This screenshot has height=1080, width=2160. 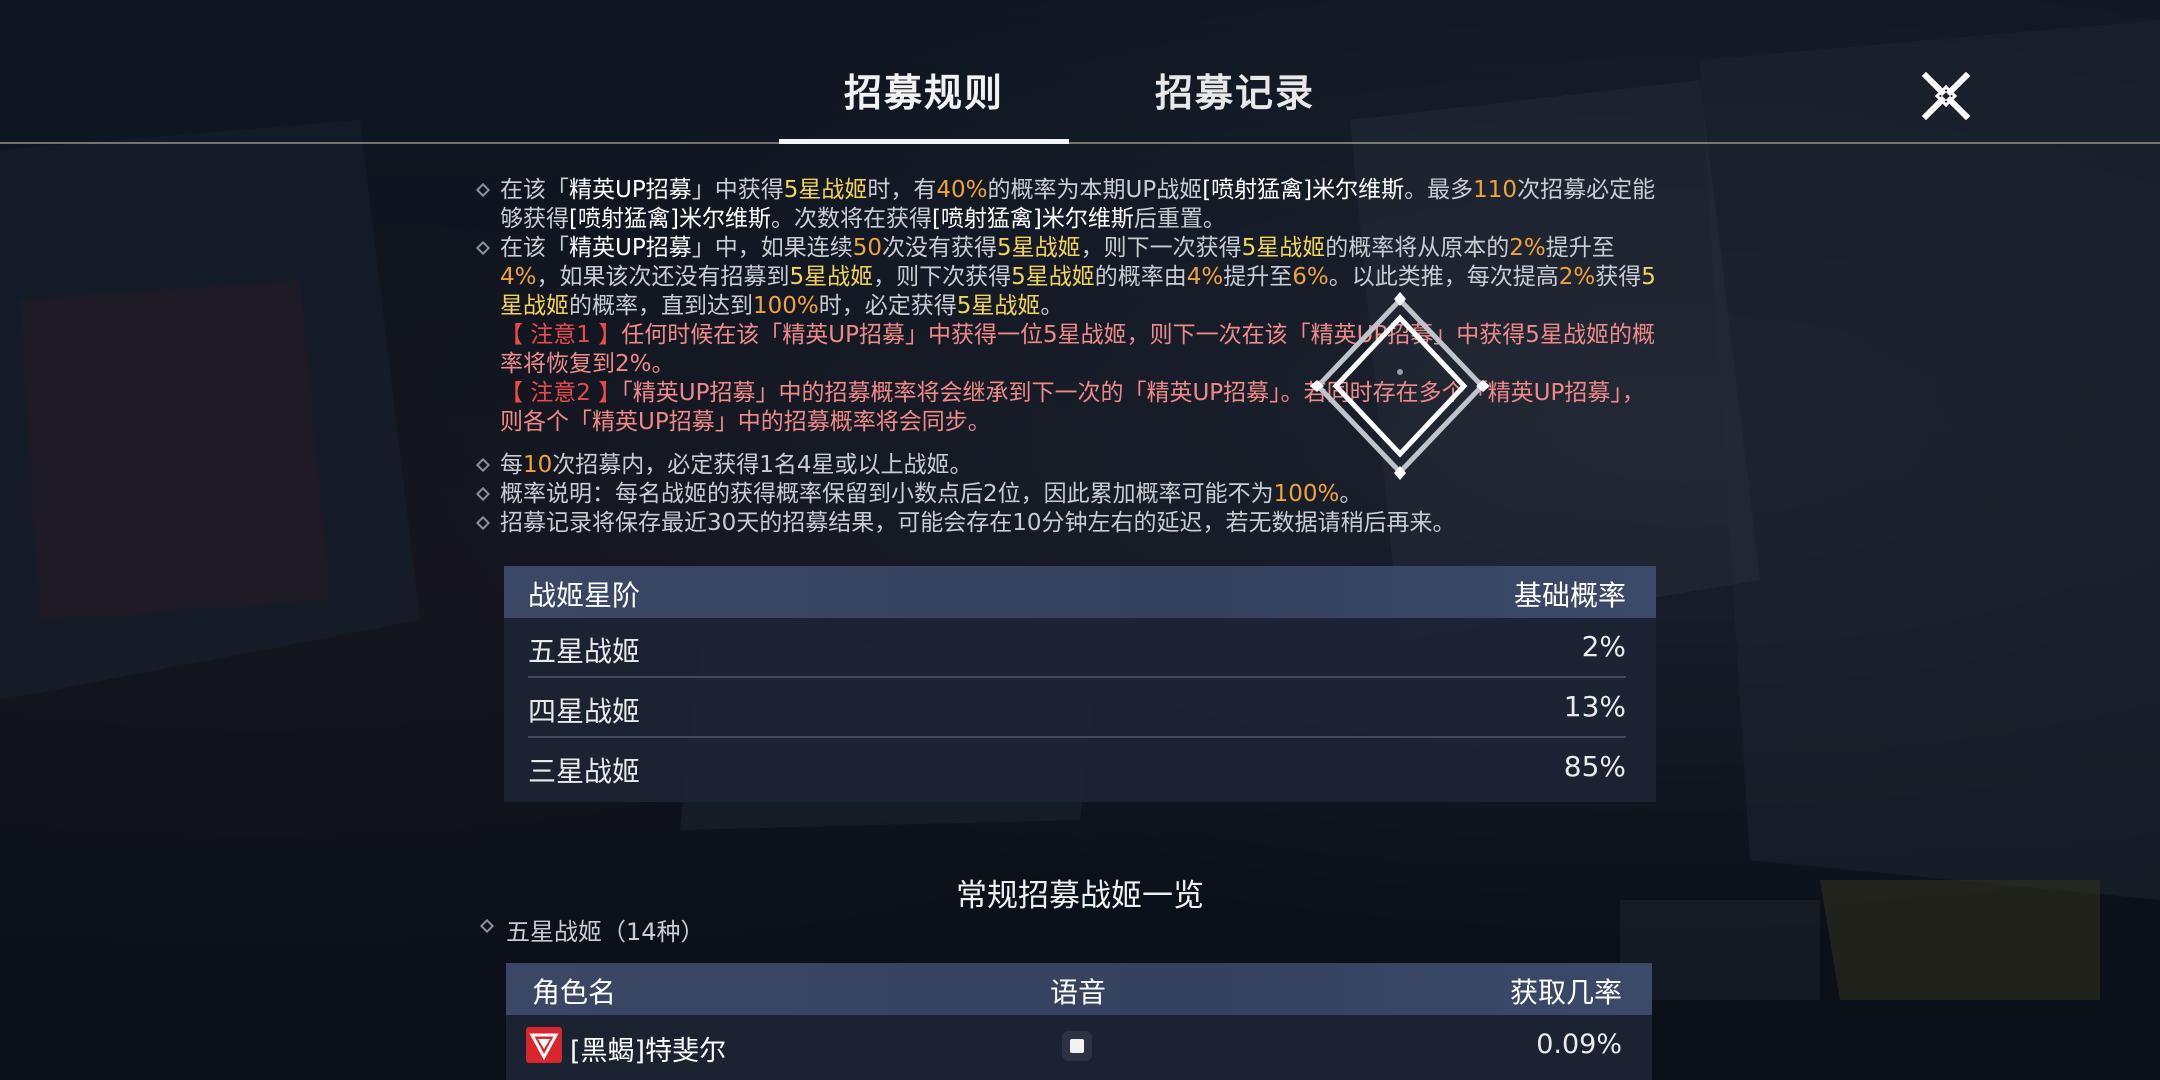 I want to click on base-rate-table: 战姬星阶 基础概率 五星战姬 2% 四星战姬 13% 三星战姬 85%, so click(x=1080, y=684).